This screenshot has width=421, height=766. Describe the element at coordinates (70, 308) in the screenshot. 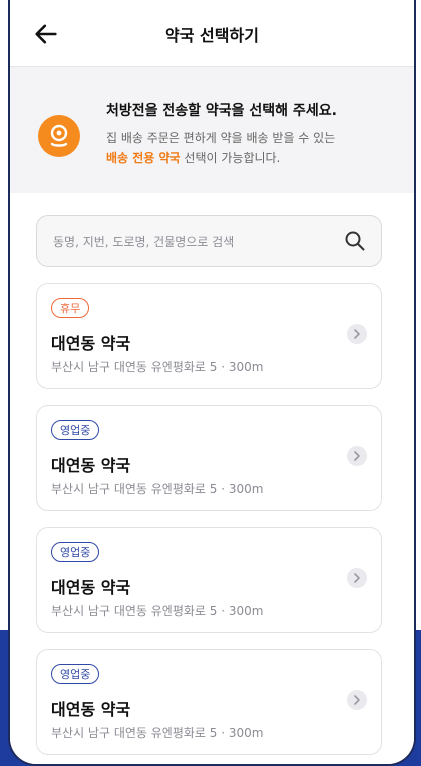

I see `status-badge: 휴무` at that location.